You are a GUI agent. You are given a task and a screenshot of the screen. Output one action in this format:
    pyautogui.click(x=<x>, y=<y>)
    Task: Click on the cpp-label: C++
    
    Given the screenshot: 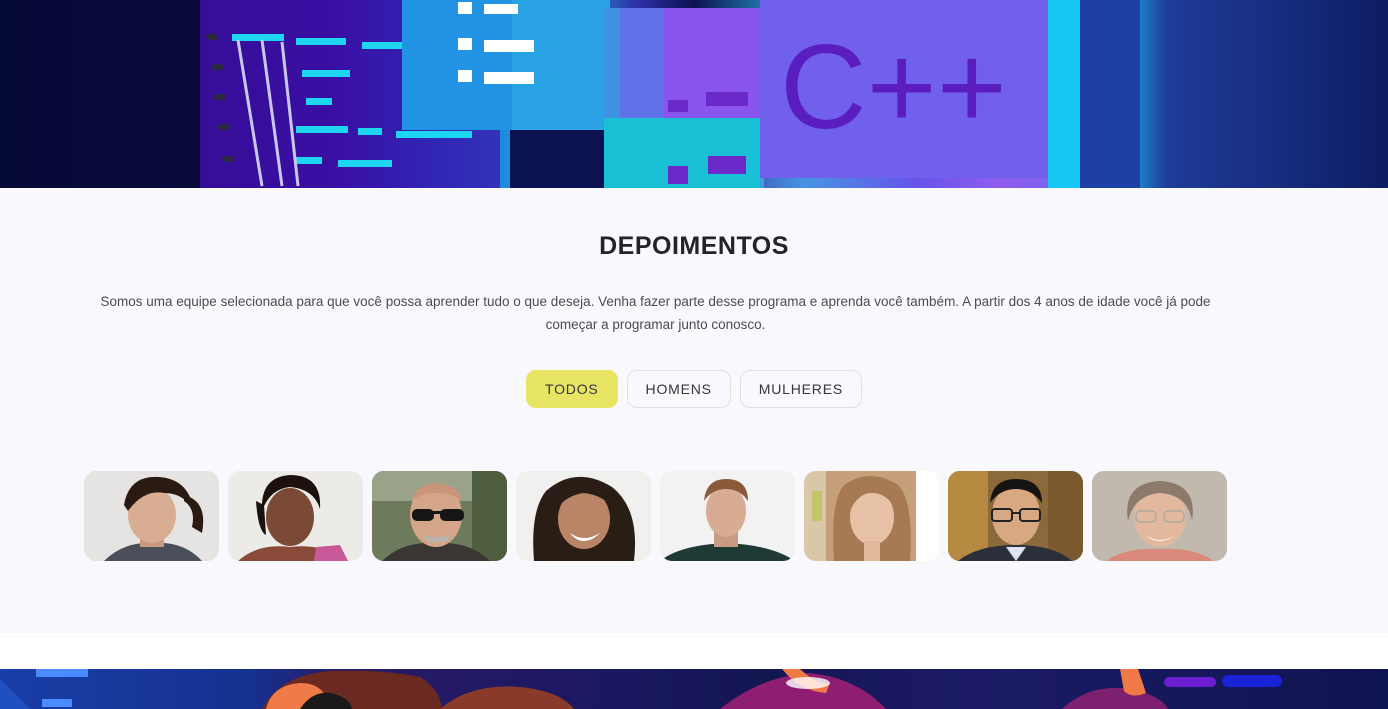 What is the action you would take?
    pyautogui.click(x=893, y=87)
    